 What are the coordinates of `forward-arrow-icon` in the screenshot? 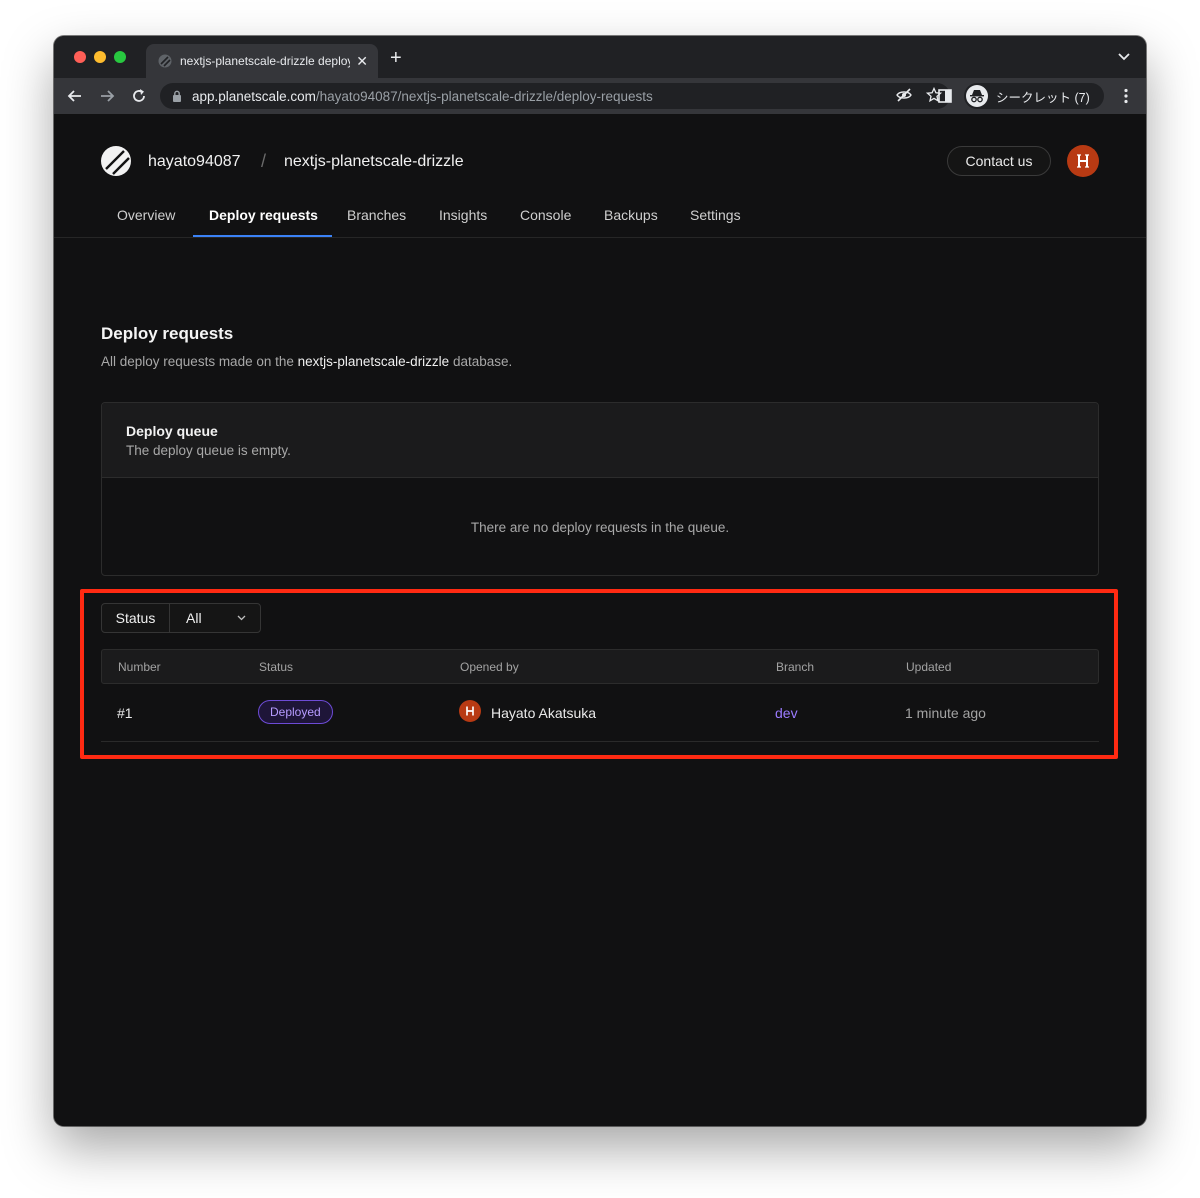 It's located at (107, 96).